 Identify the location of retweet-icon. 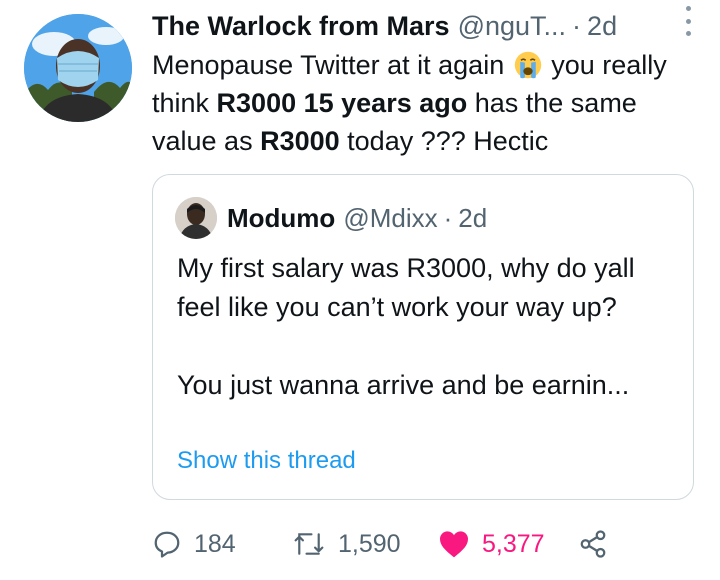
(309, 544).